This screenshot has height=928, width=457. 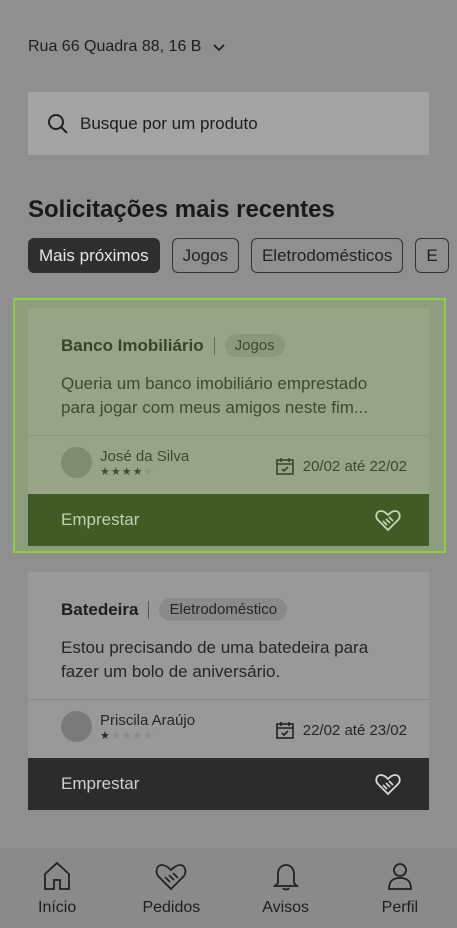 I want to click on user-icon, so click(x=399, y=876).